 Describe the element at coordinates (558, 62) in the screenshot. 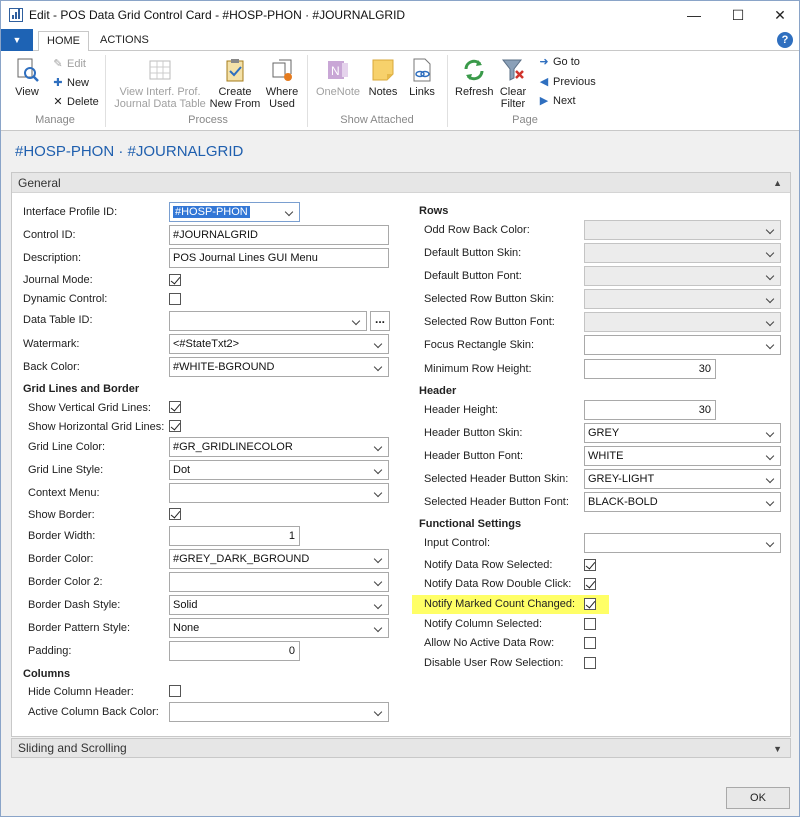

I see `go-to-button: ➜ Go to` at that location.